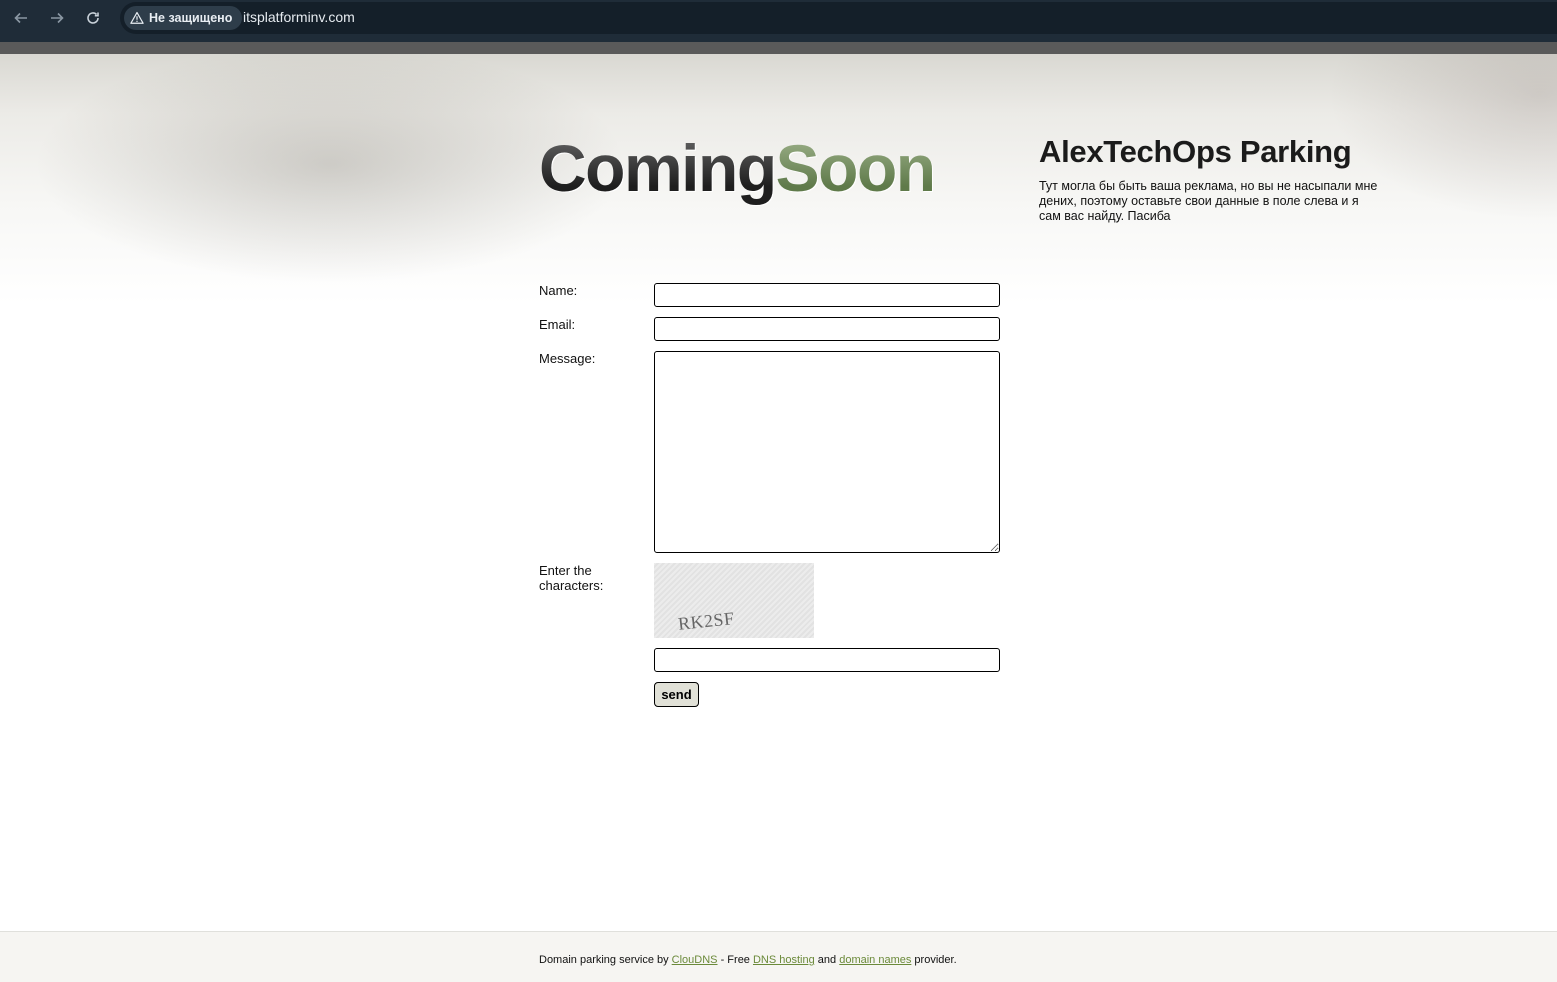 The image size is (1557, 982). What do you see at coordinates (827, 295) in the screenshot?
I see `name-input` at bounding box center [827, 295].